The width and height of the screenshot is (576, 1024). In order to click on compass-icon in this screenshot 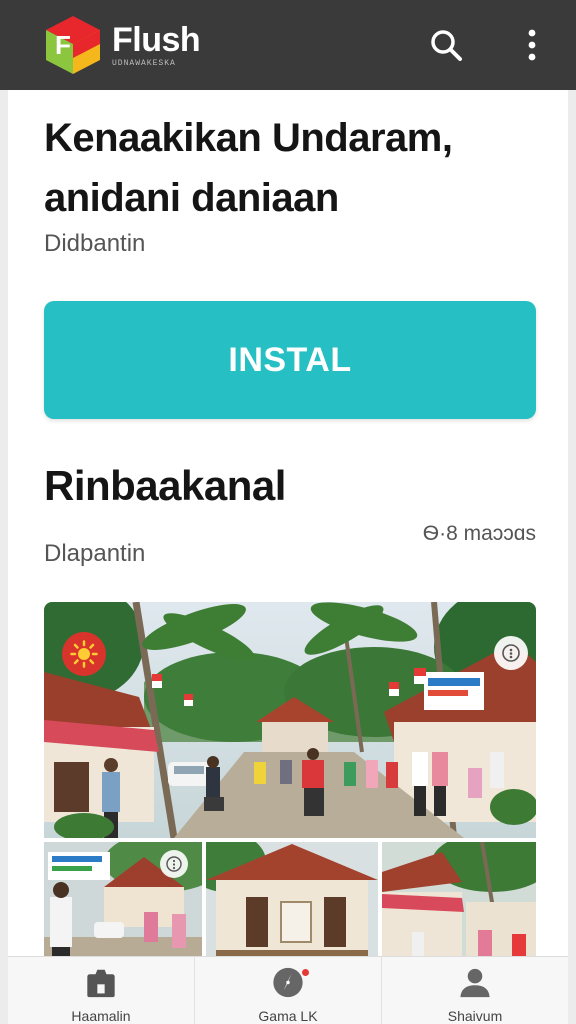, I will do `click(288, 982)`.